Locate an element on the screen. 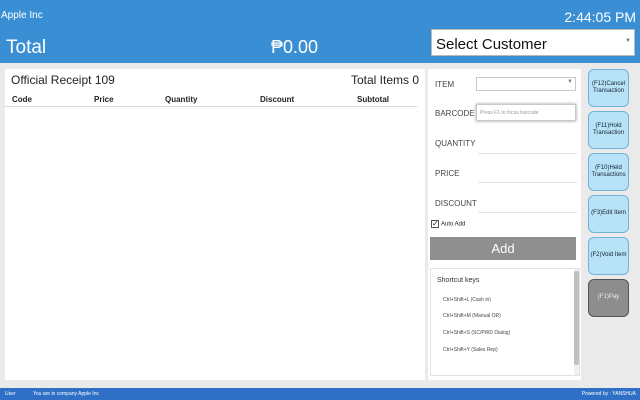  item-select: ▼ is located at coordinates (526, 84).